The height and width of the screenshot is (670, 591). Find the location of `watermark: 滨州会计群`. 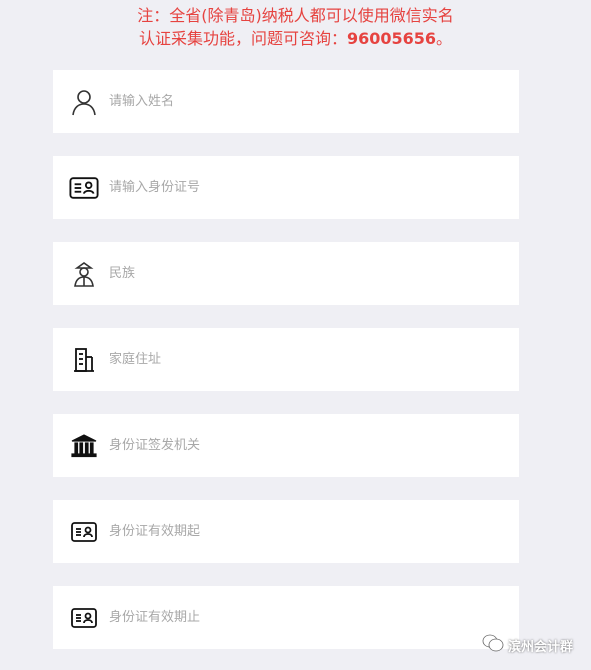

watermark: 滨州会计群 is located at coordinates (527, 645).